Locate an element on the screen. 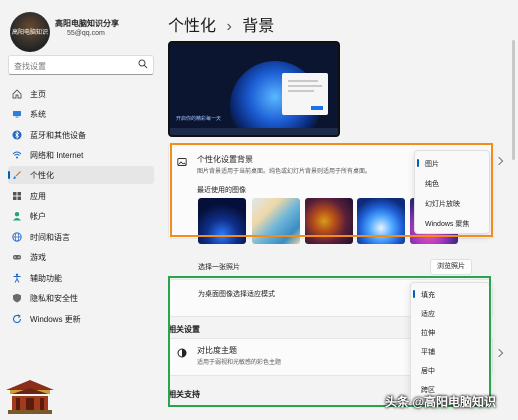 The width and height of the screenshot is (518, 420). breadcrumb-current: 背景 is located at coordinates (258, 26).